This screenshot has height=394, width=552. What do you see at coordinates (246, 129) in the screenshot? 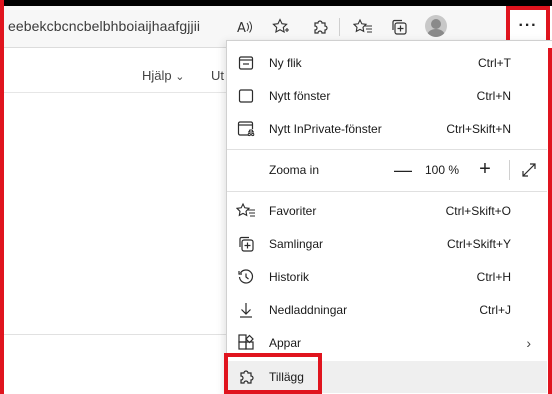
I see `inprivate-icon` at bounding box center [246, 129].